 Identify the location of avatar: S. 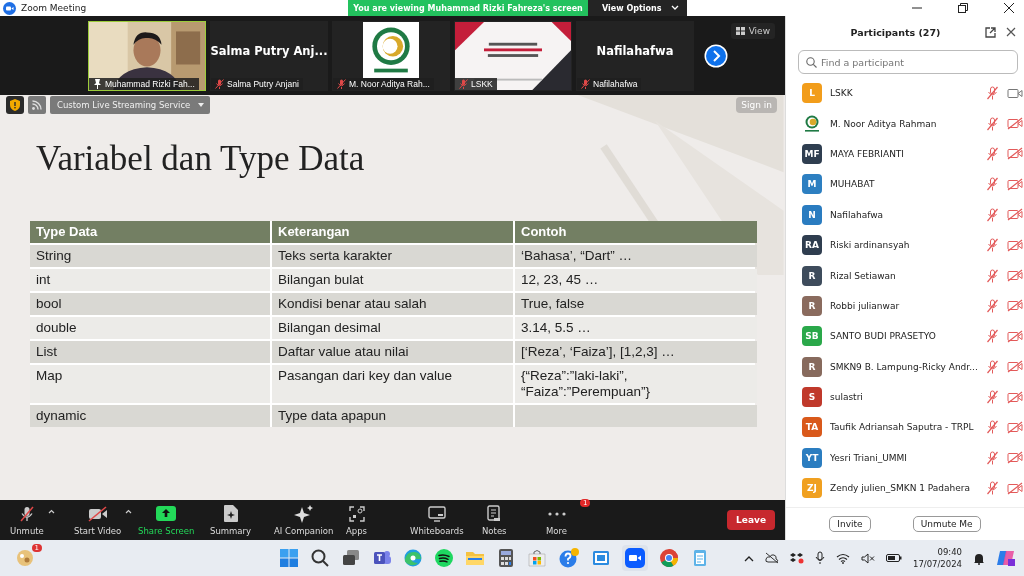
(812, 397).